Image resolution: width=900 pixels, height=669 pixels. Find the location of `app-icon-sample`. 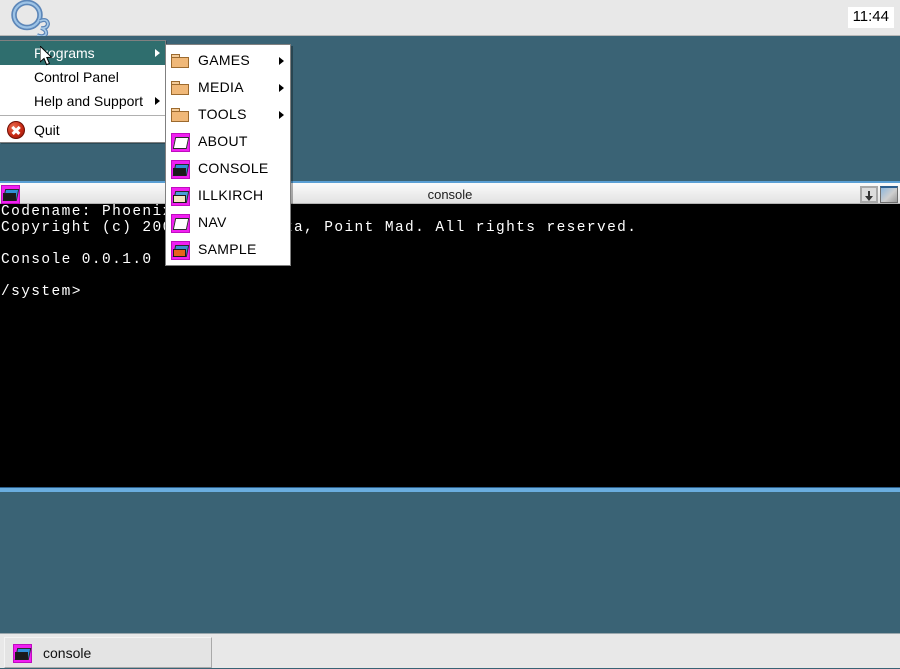

app-icon-sample is located at coordinates (180, 250).